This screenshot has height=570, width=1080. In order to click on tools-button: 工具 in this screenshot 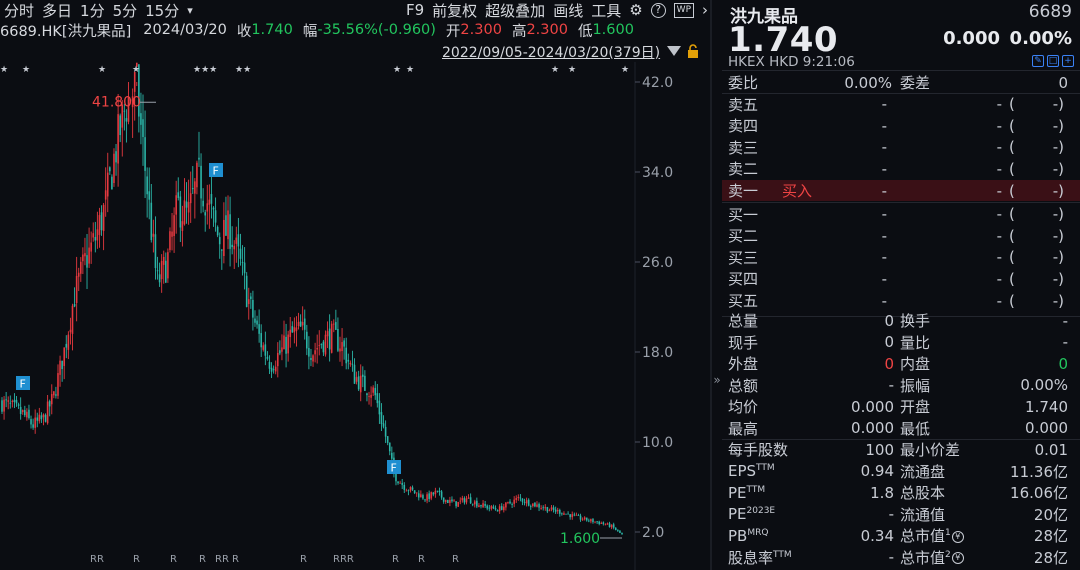, I will do `click(606, 10)`.